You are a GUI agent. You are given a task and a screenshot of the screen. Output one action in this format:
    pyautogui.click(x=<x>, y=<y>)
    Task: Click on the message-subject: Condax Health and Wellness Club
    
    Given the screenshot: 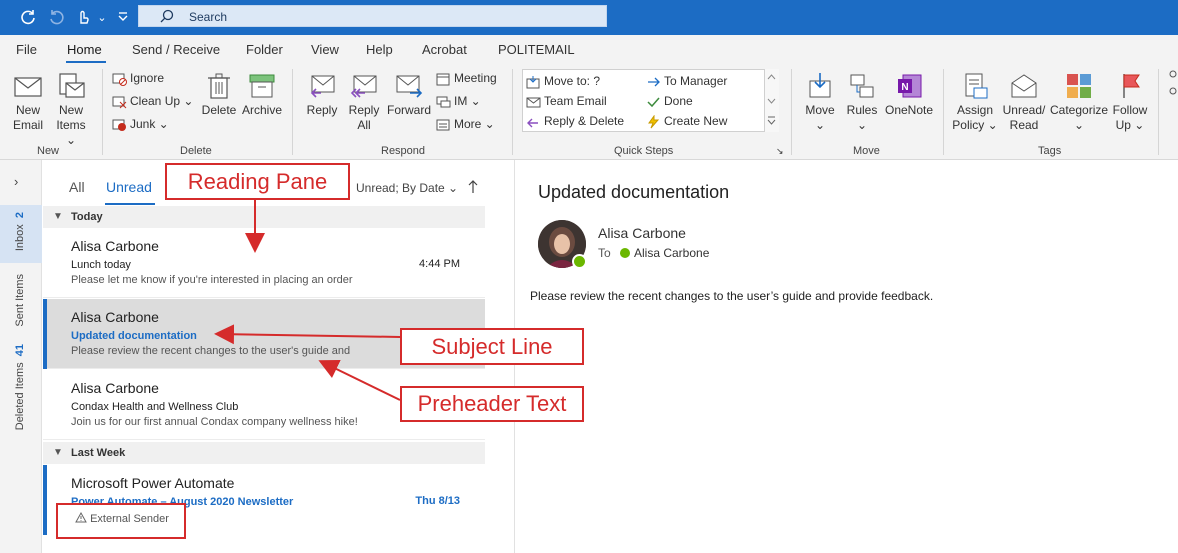 What is the action you would take?
    pyautogui.click(x=155, y=407)
    